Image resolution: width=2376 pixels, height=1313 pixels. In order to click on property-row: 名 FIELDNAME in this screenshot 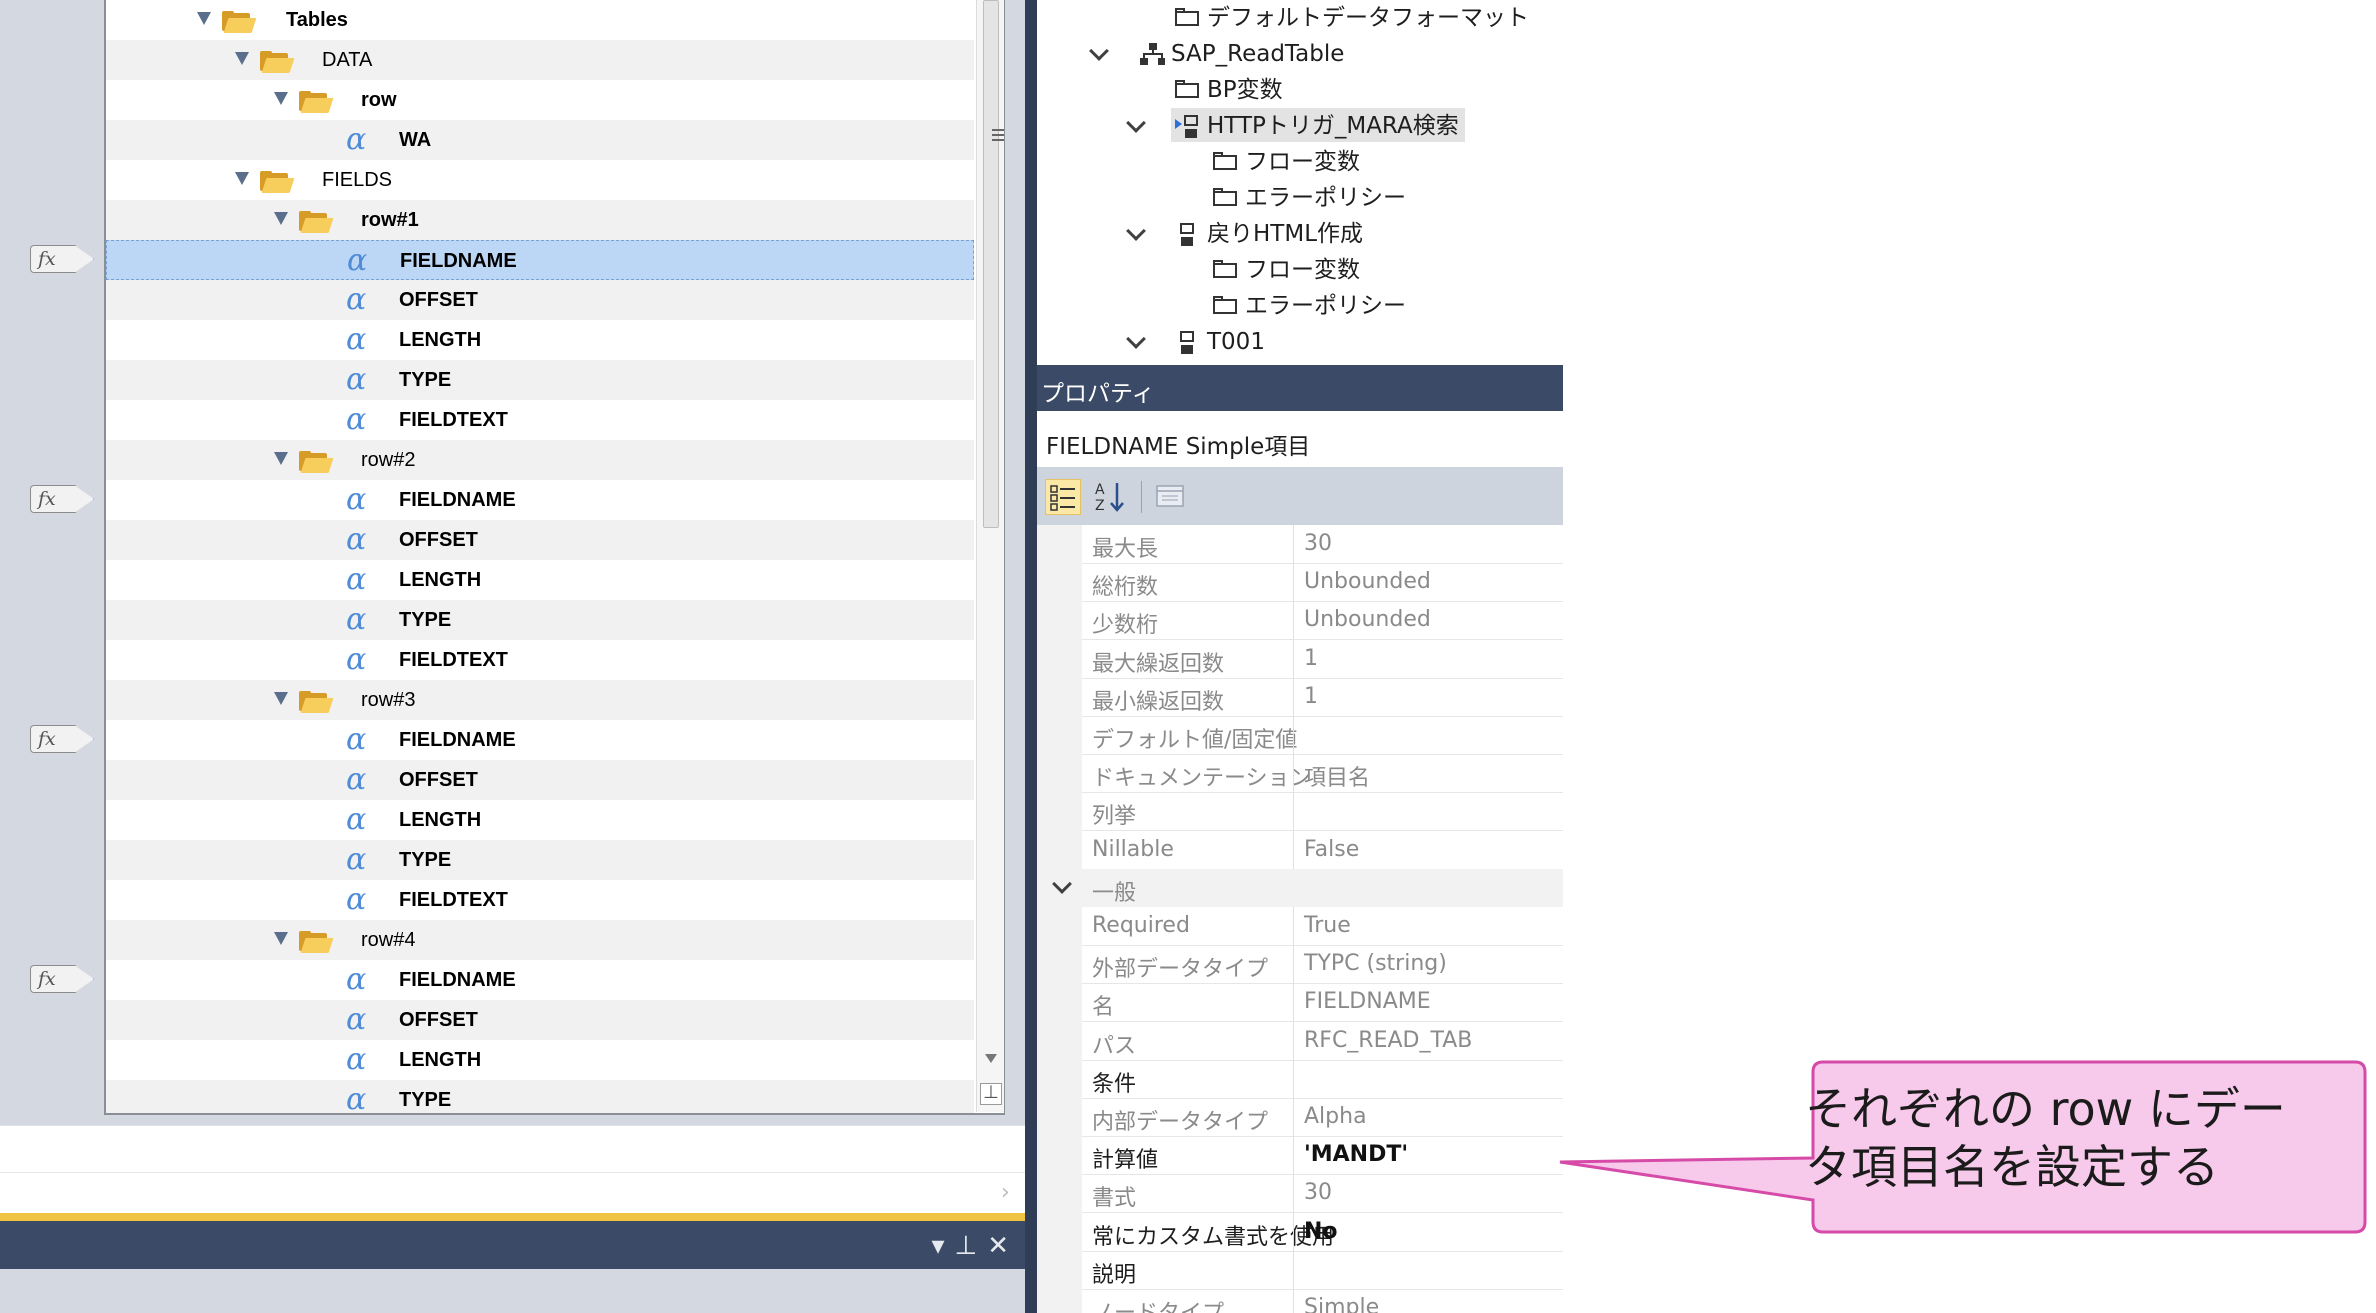, I will do `click(1322, 1003)`.